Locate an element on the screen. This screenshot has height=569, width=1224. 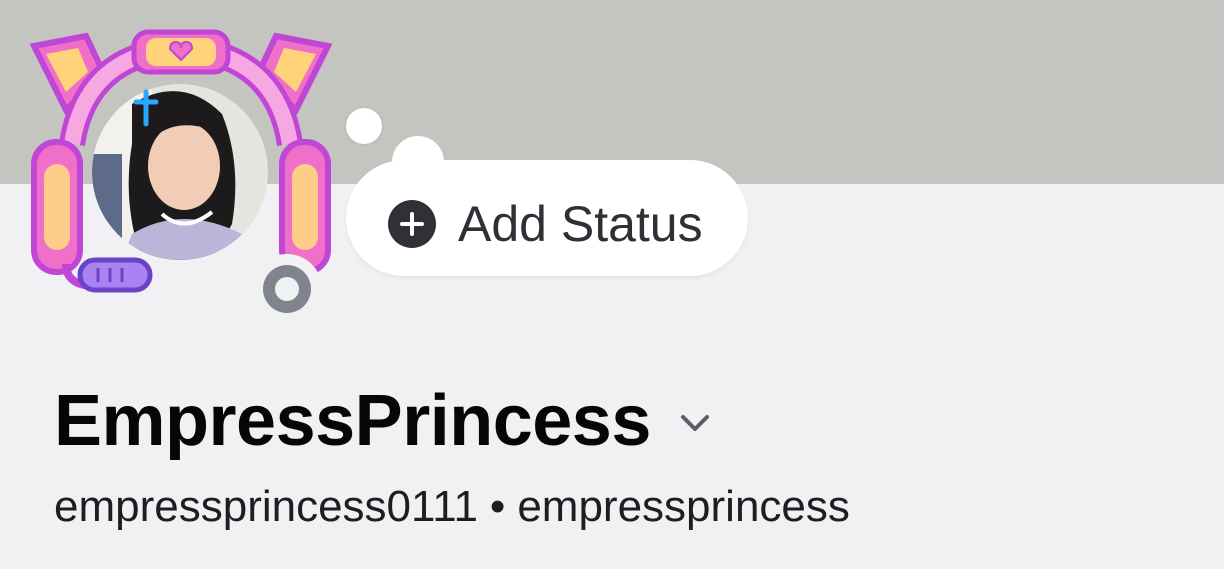
display-name-row: EmpressPrincess is located at coordinates (384, 421).